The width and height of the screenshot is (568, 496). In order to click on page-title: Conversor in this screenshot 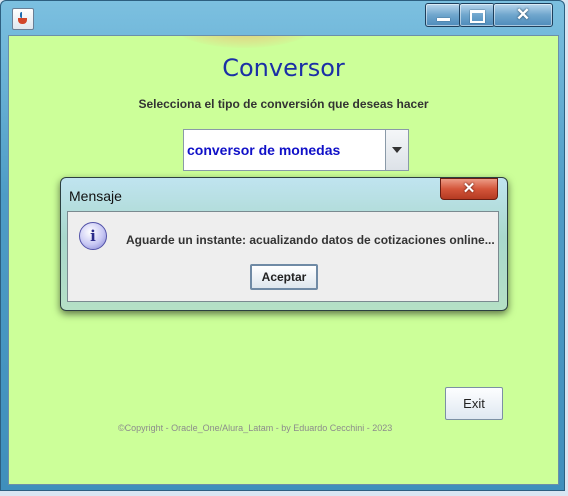, I will do `click(283, 68)`.